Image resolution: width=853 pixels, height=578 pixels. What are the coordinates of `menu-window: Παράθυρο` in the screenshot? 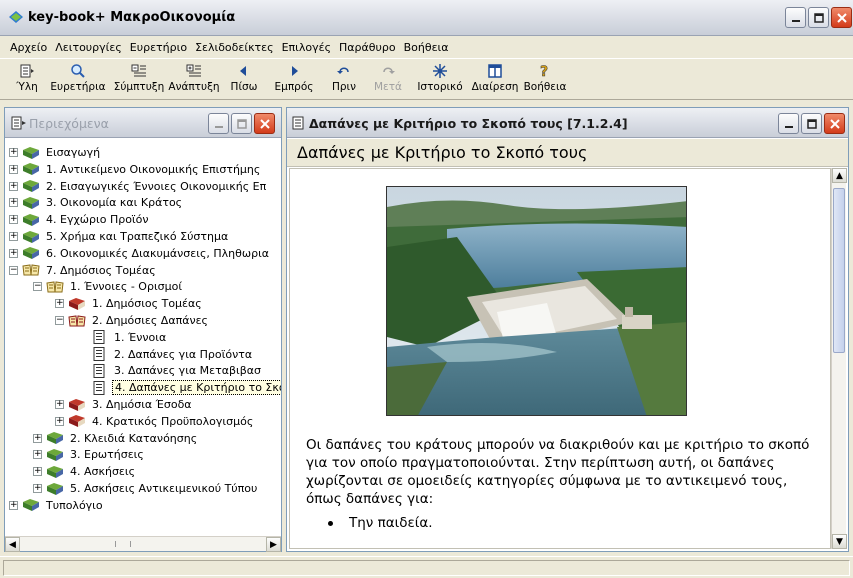 It's located at (367, 47).